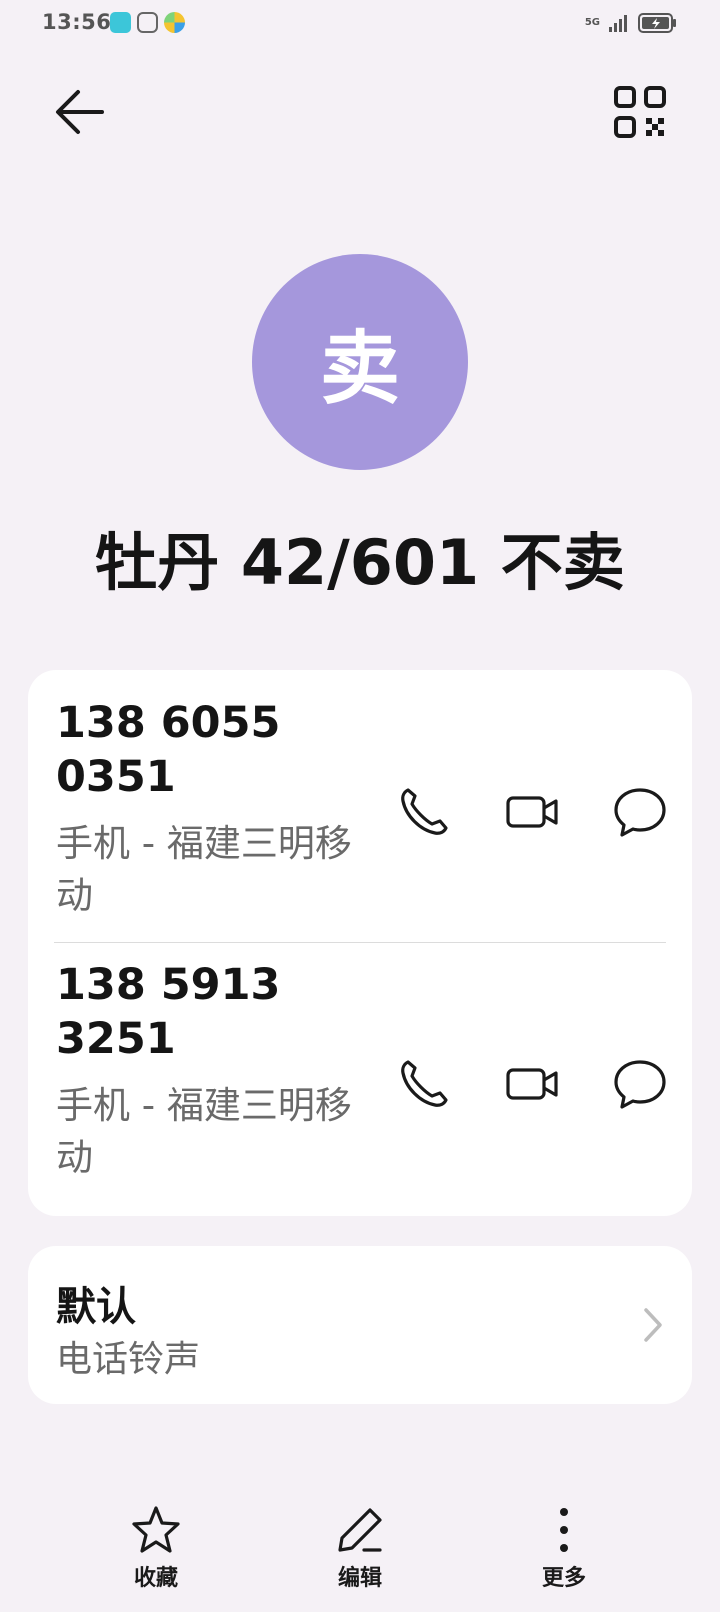 This screenshot has width=720, height=1612. What do you see at coordinates (653, 1325) in the screenshot?
I see `chevron-right-icon` at bounding box center [653, 1325].